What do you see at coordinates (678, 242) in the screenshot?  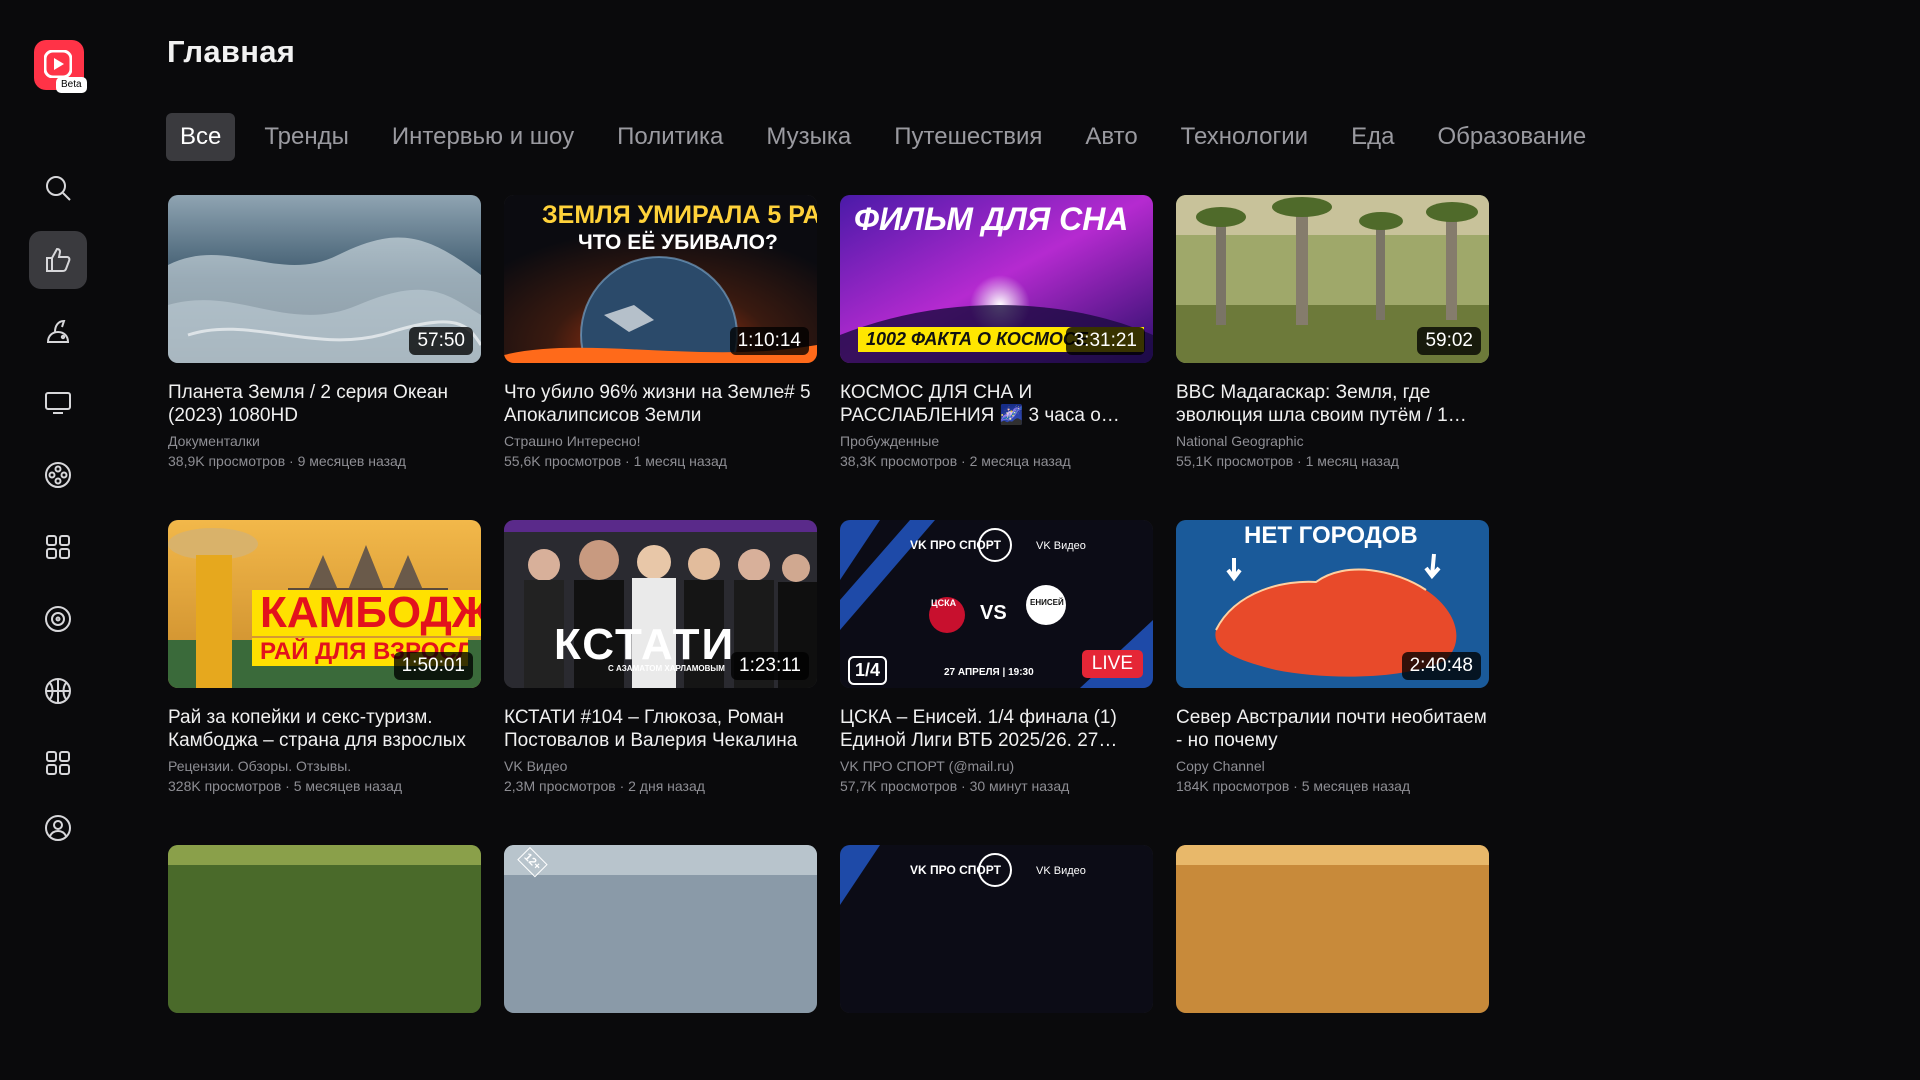 I see `thumbnail-subheadline: ЧТО ЕЁ УБИВАЛО?` at bounding box center [678, 242].